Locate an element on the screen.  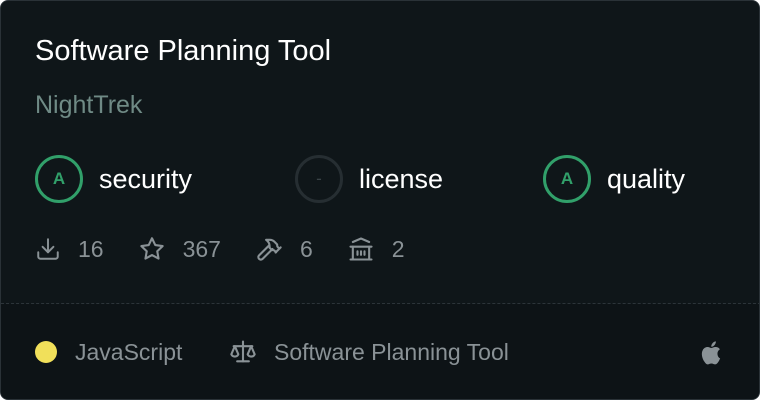
language-info: JavaScript is located at coordinates (108, 352).